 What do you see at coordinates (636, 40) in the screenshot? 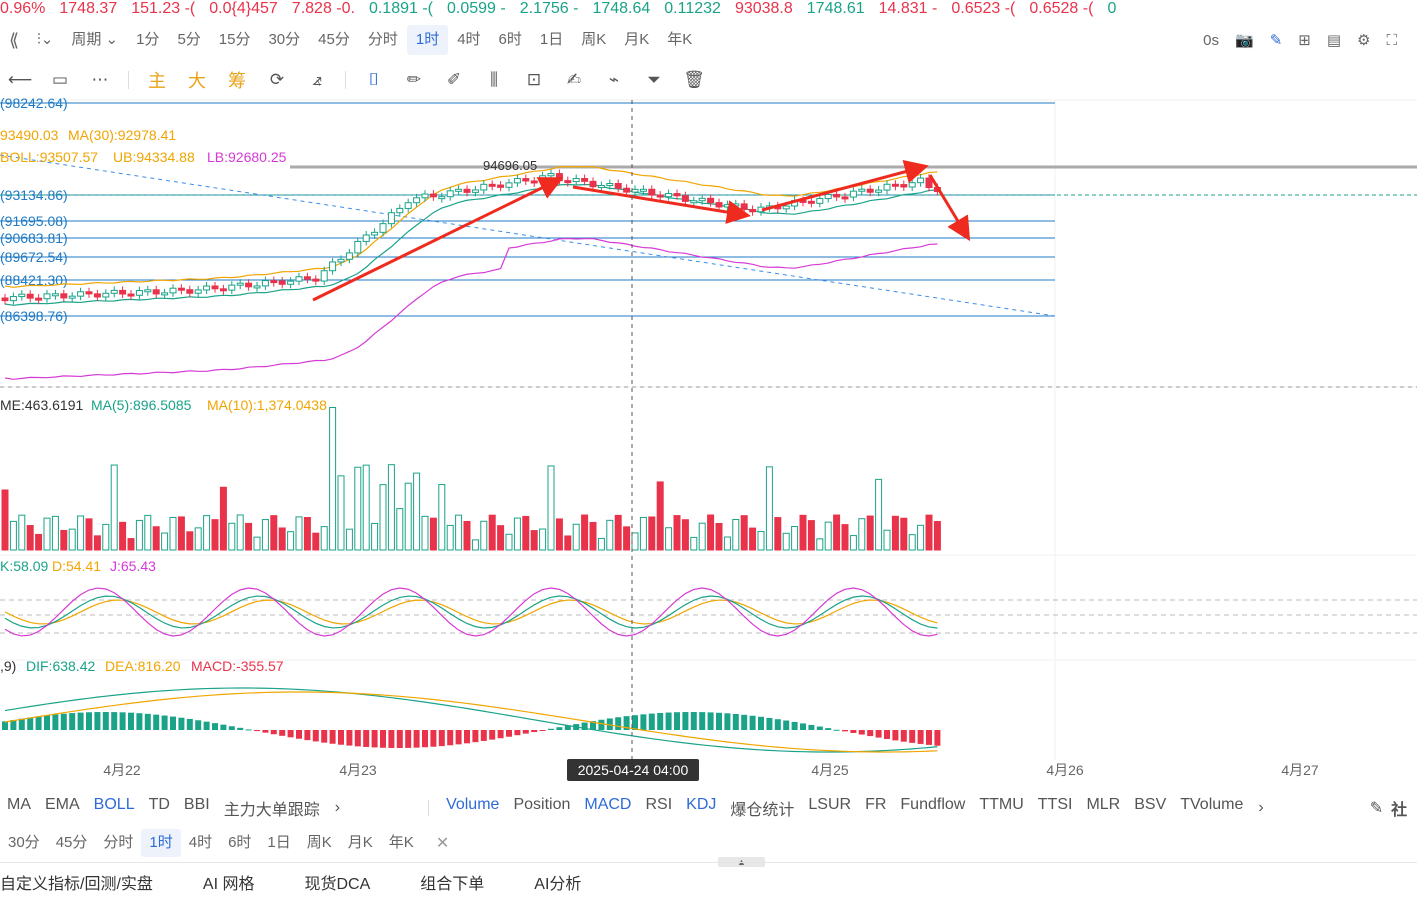
I see `period-12: 月K` at bounding box center [636, 40].